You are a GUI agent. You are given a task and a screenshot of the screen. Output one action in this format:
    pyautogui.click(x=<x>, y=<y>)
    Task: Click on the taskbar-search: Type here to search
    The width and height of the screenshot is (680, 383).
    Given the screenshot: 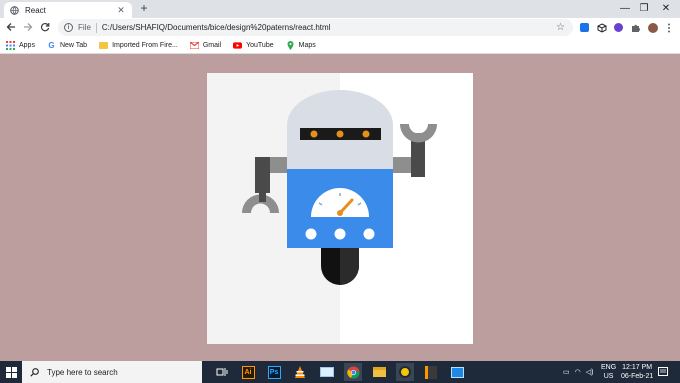 What is the action you would take?
    pyautogui.click(x=112, y=372)
    